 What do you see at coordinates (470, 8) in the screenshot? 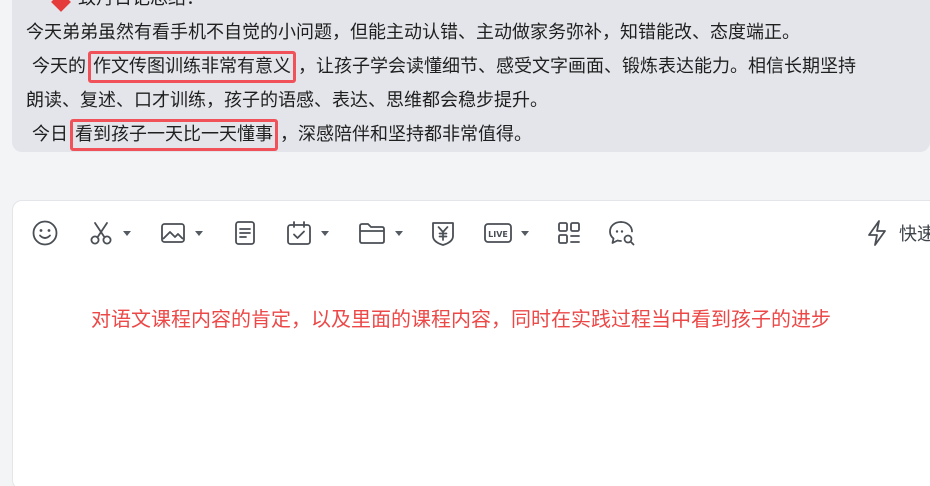
I see `message-line-header: 致丹日记总结：` at bounding box center [470, 8].